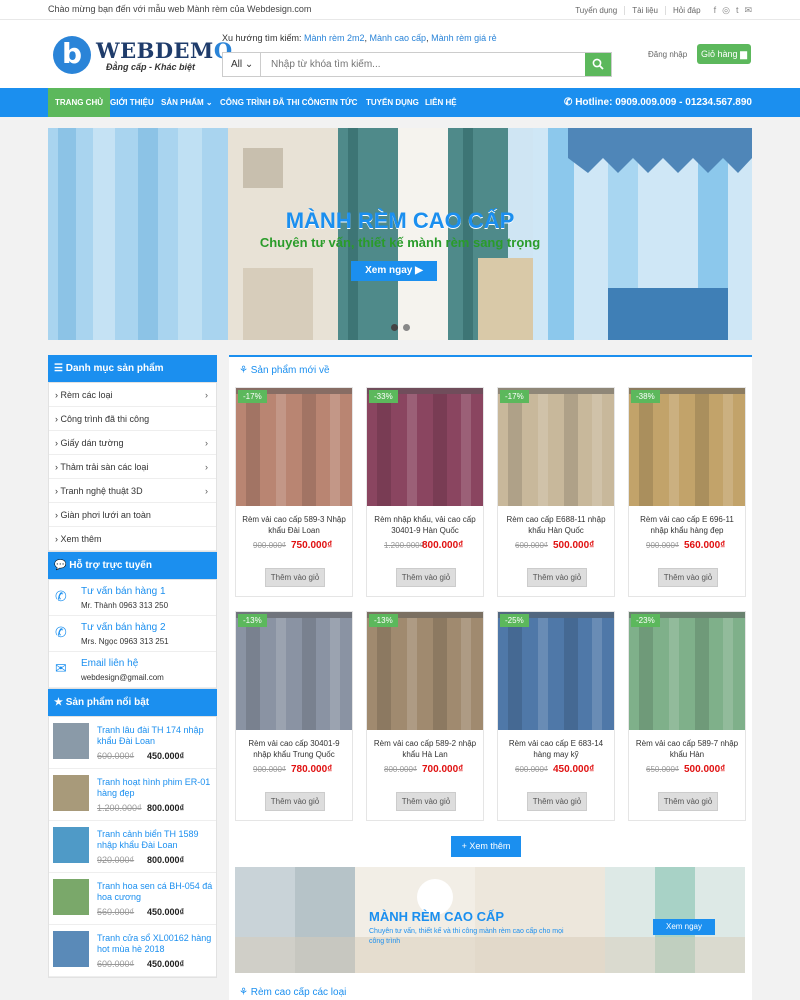 Image resolution: width=800 pixels, height=1000 pixels. What do you see at coordinates (425, 749) in the screenshot?
I see `product-name: Rèm vải cao cấp 589-2 nhập khẩu Hà Lan` at bounding box center [425, 749].